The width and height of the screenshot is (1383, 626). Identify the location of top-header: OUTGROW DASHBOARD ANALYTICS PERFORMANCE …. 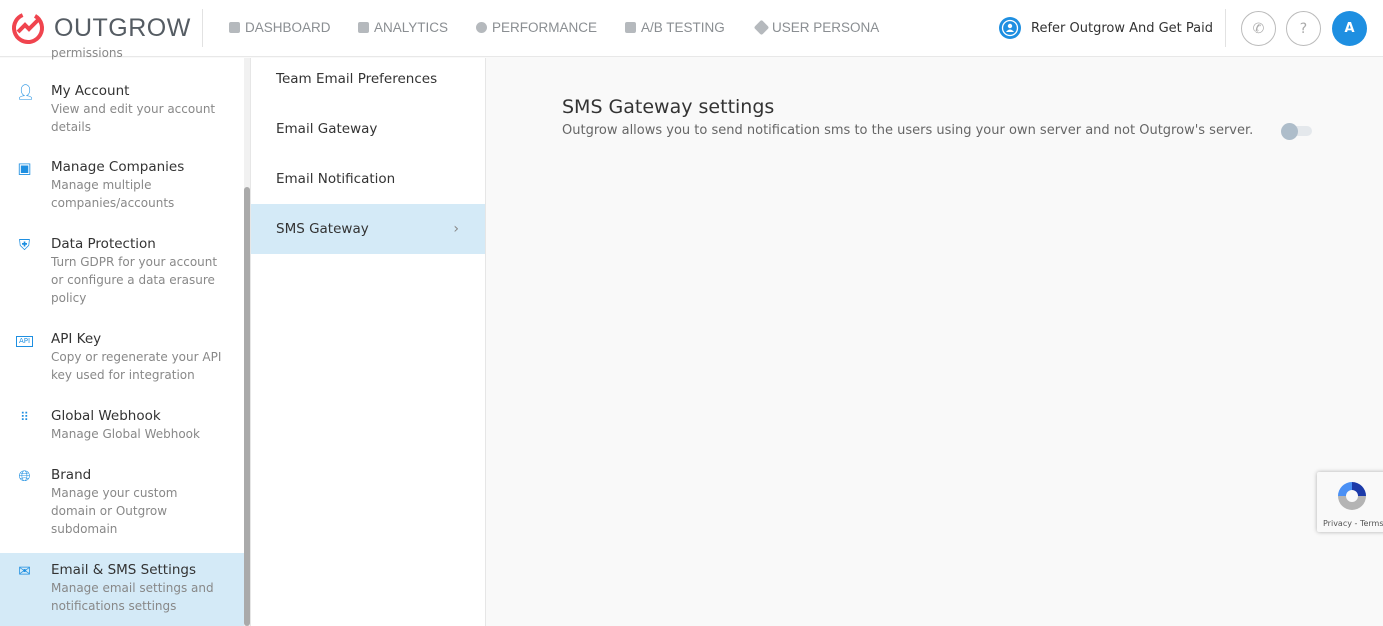
(691, 28).